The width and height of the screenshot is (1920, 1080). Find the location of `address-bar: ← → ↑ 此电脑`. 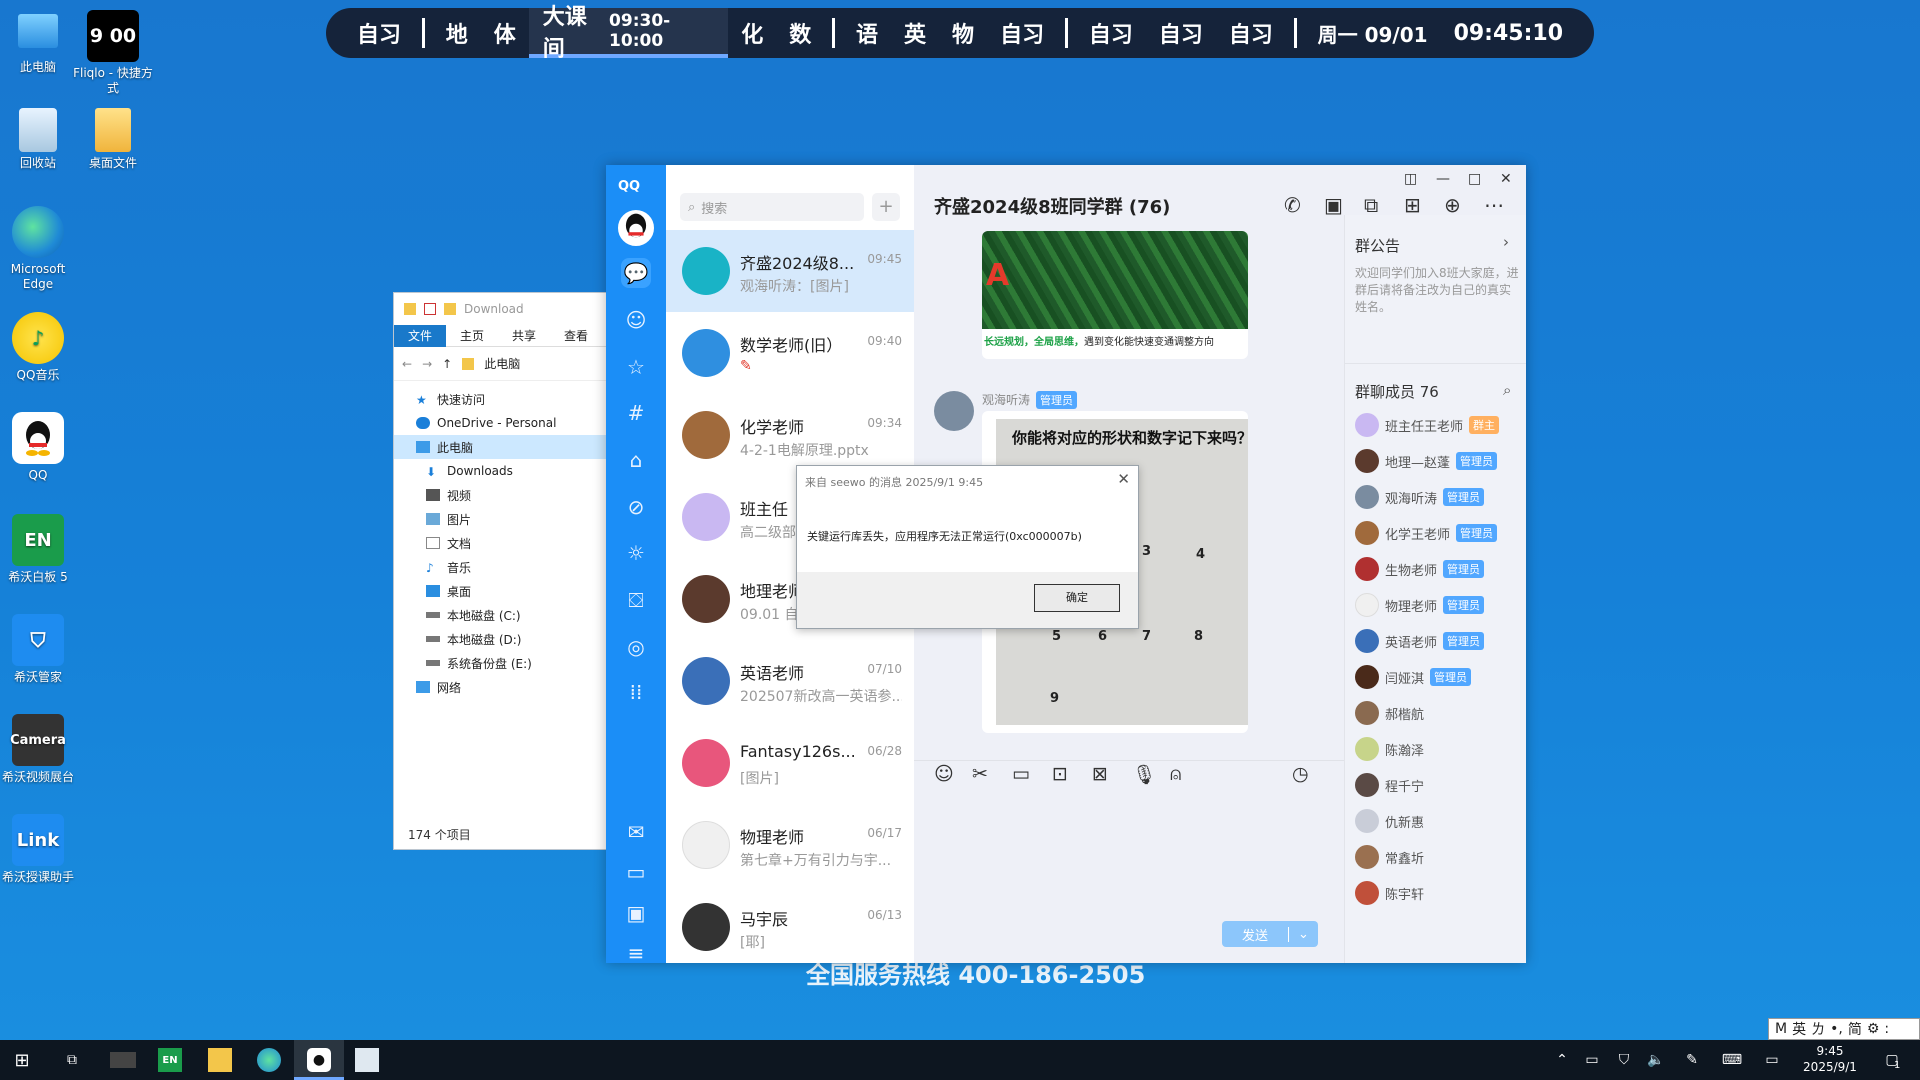

address-bar: ← → ↑ 此电脑 is located at coordinates (500, 364).